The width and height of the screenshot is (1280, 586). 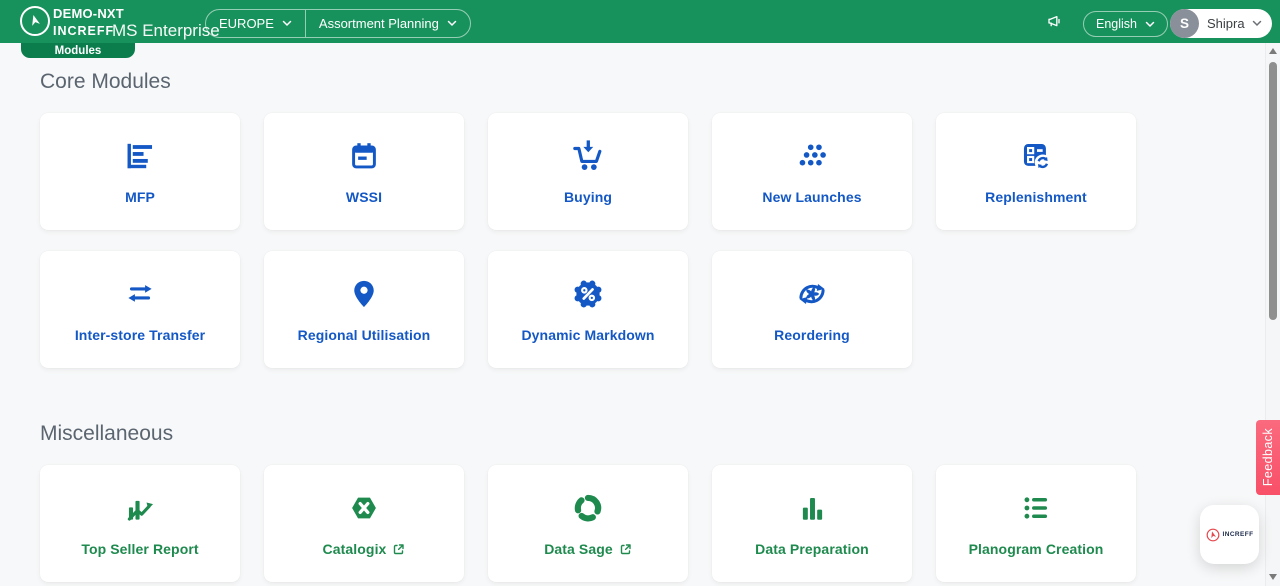 I want to click on context-selector: EUROPE Assortment Planning, so click(x=338, y=23).